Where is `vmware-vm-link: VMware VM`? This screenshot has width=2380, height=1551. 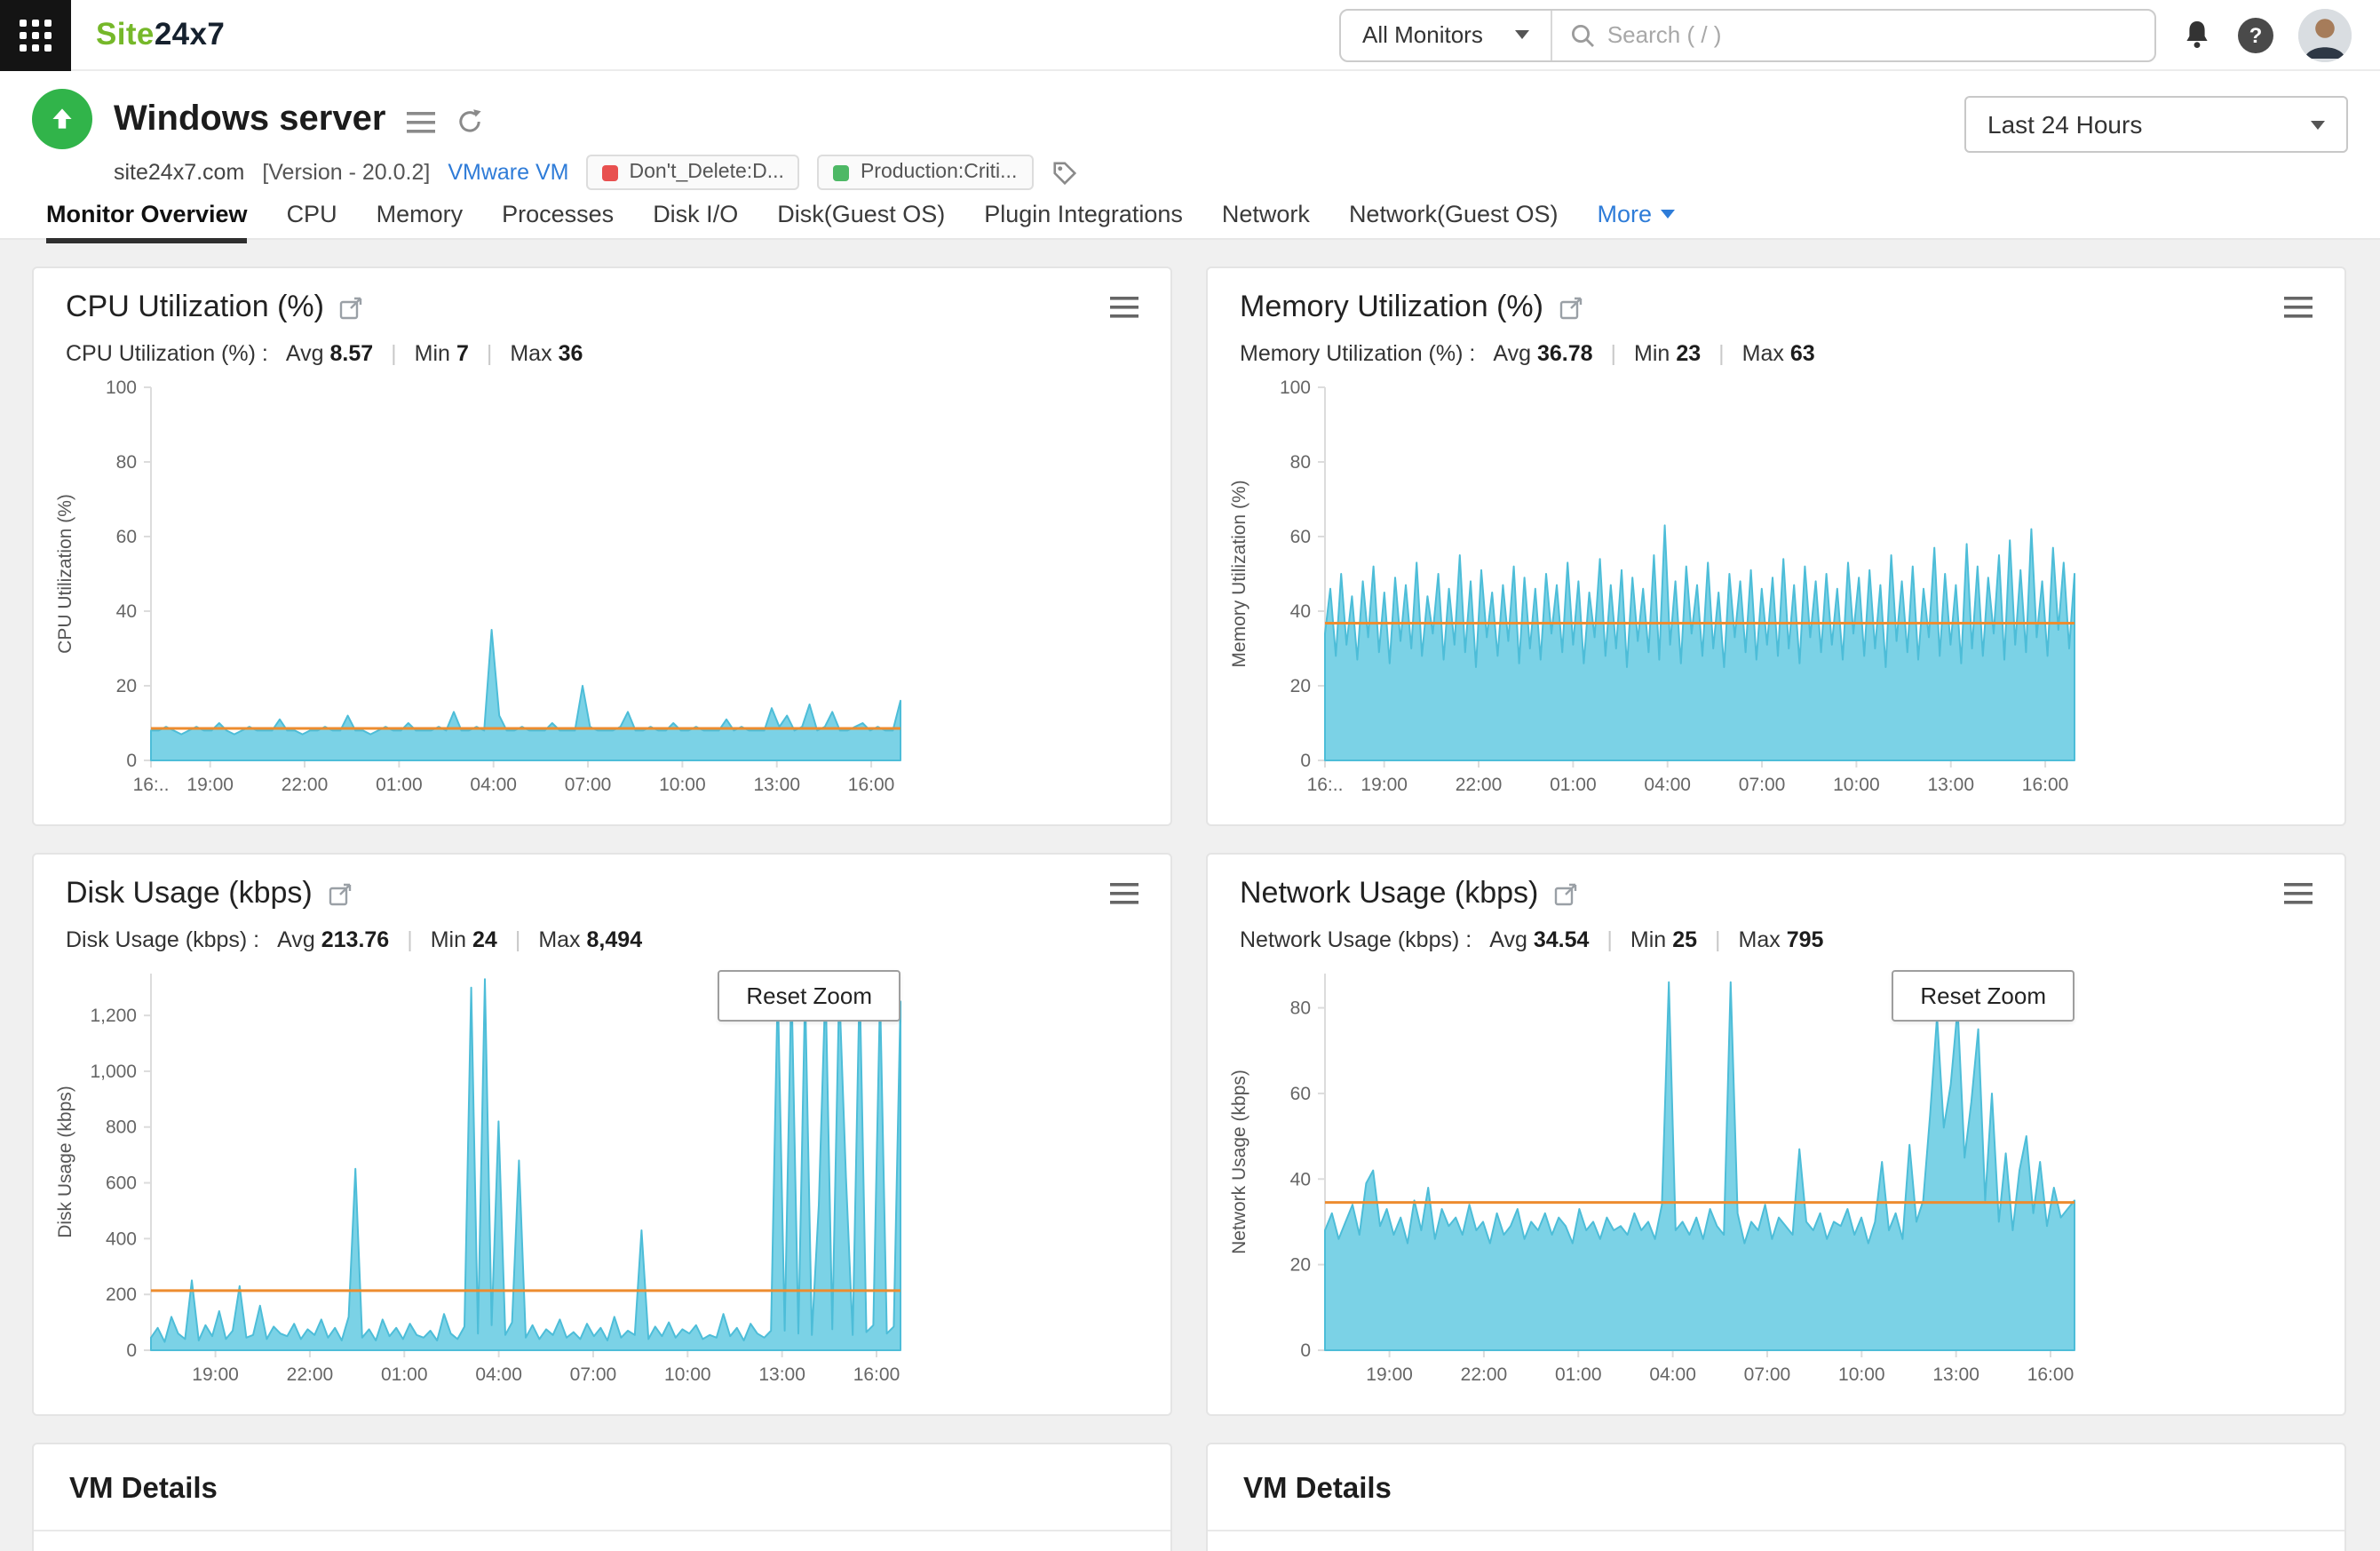 vmware-vm-link: VMware VM is located at coordinates (508, 172).